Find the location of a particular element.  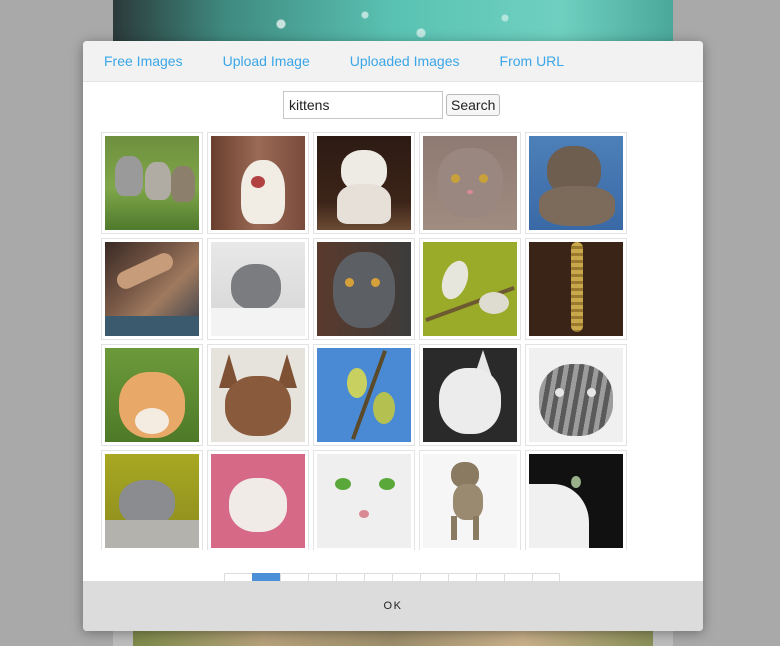

tab-uploaded-images: Uploaded Images is located at coordinates (405, 61).